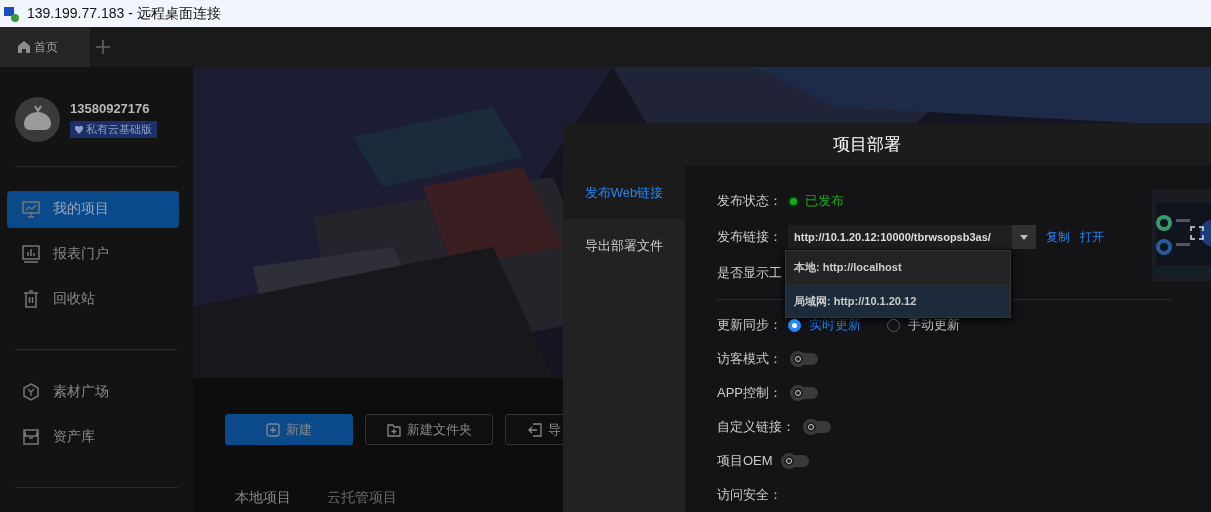  Describe the element at coordinates (119, 129) in the screenshot. I see `badge-text: 私有云基础版` at that location.